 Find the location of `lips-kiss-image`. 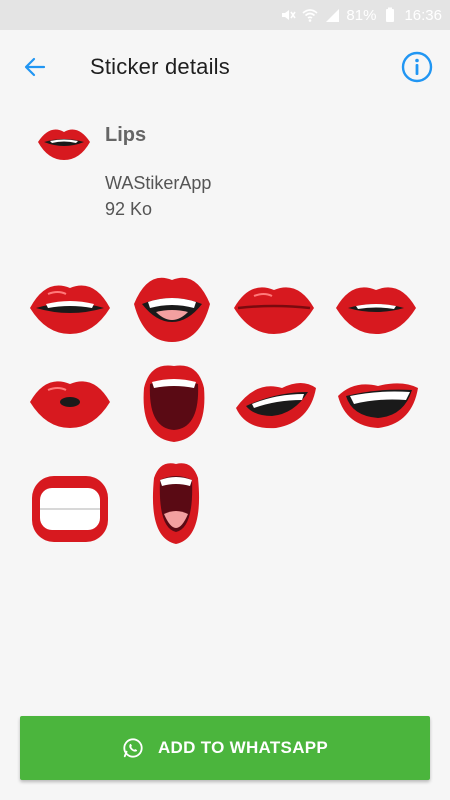

lips-kiss-image is located at coordinates (70, 404).